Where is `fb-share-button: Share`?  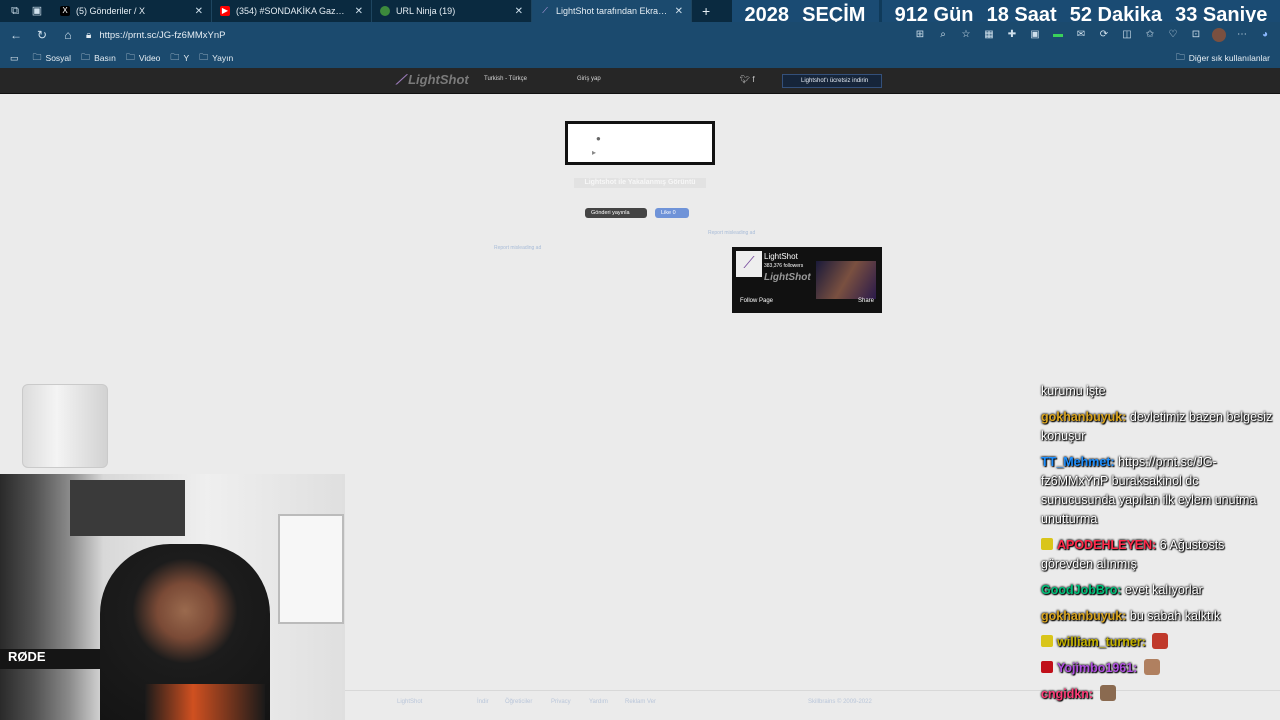
fb-share-button: Share is located at coordinates (866, 301).